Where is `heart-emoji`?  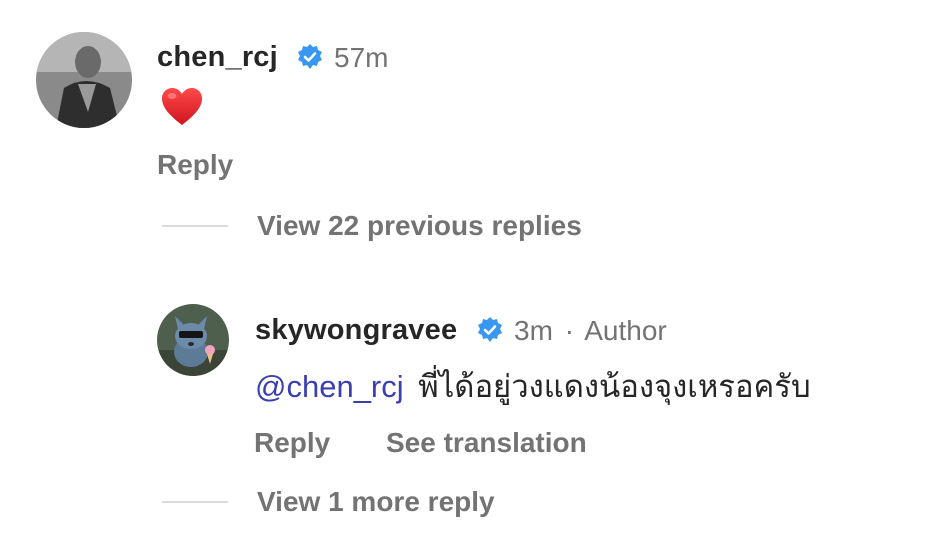 heart-emoji is located at coordinates (182, 109).